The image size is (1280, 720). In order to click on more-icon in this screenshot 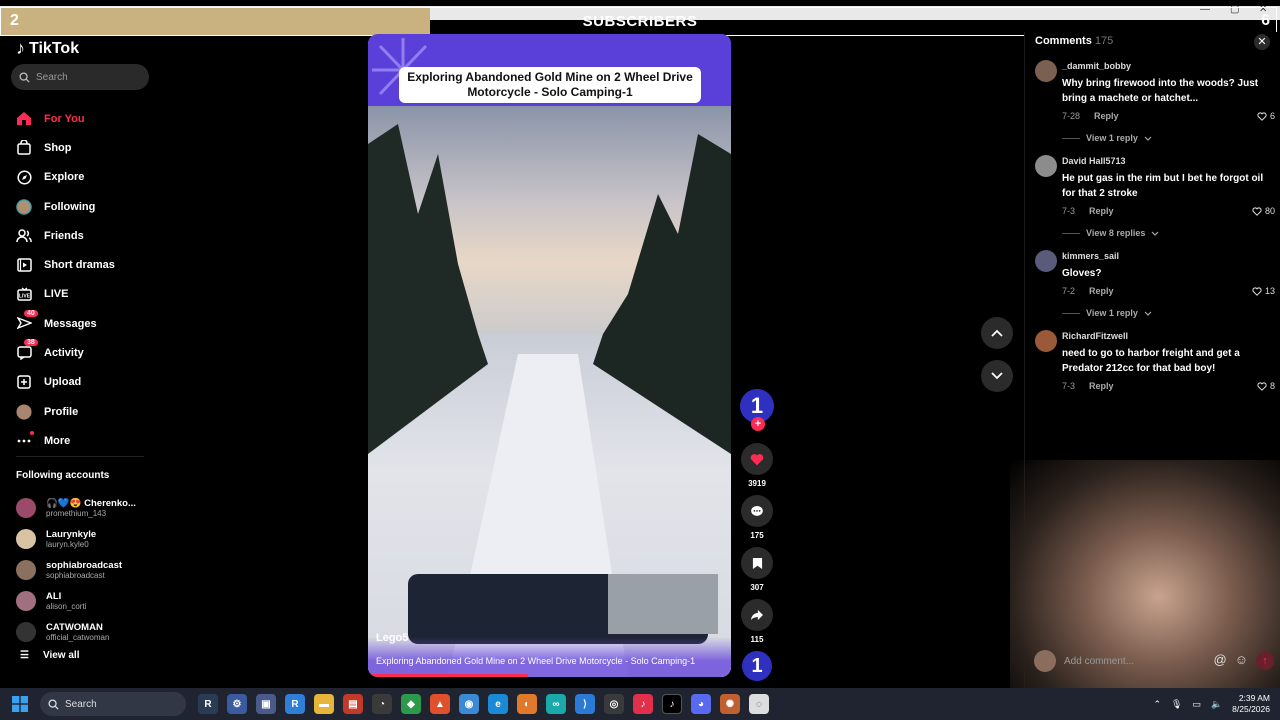, I will do `click(25, 439)`.